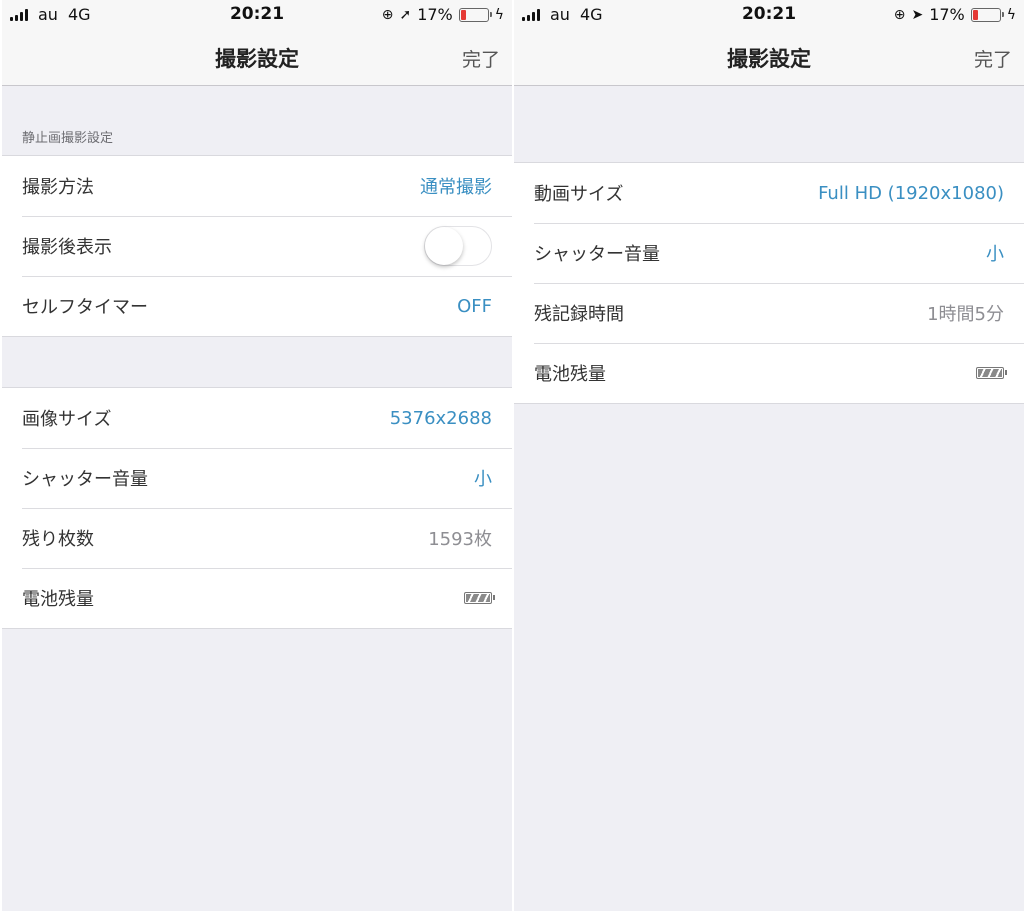 Image resolution: width=1024 pixels, height=911 pixels. I want to click on setting-row-remaining-shots: 残り枚数 1593枚, so click(257, 538).